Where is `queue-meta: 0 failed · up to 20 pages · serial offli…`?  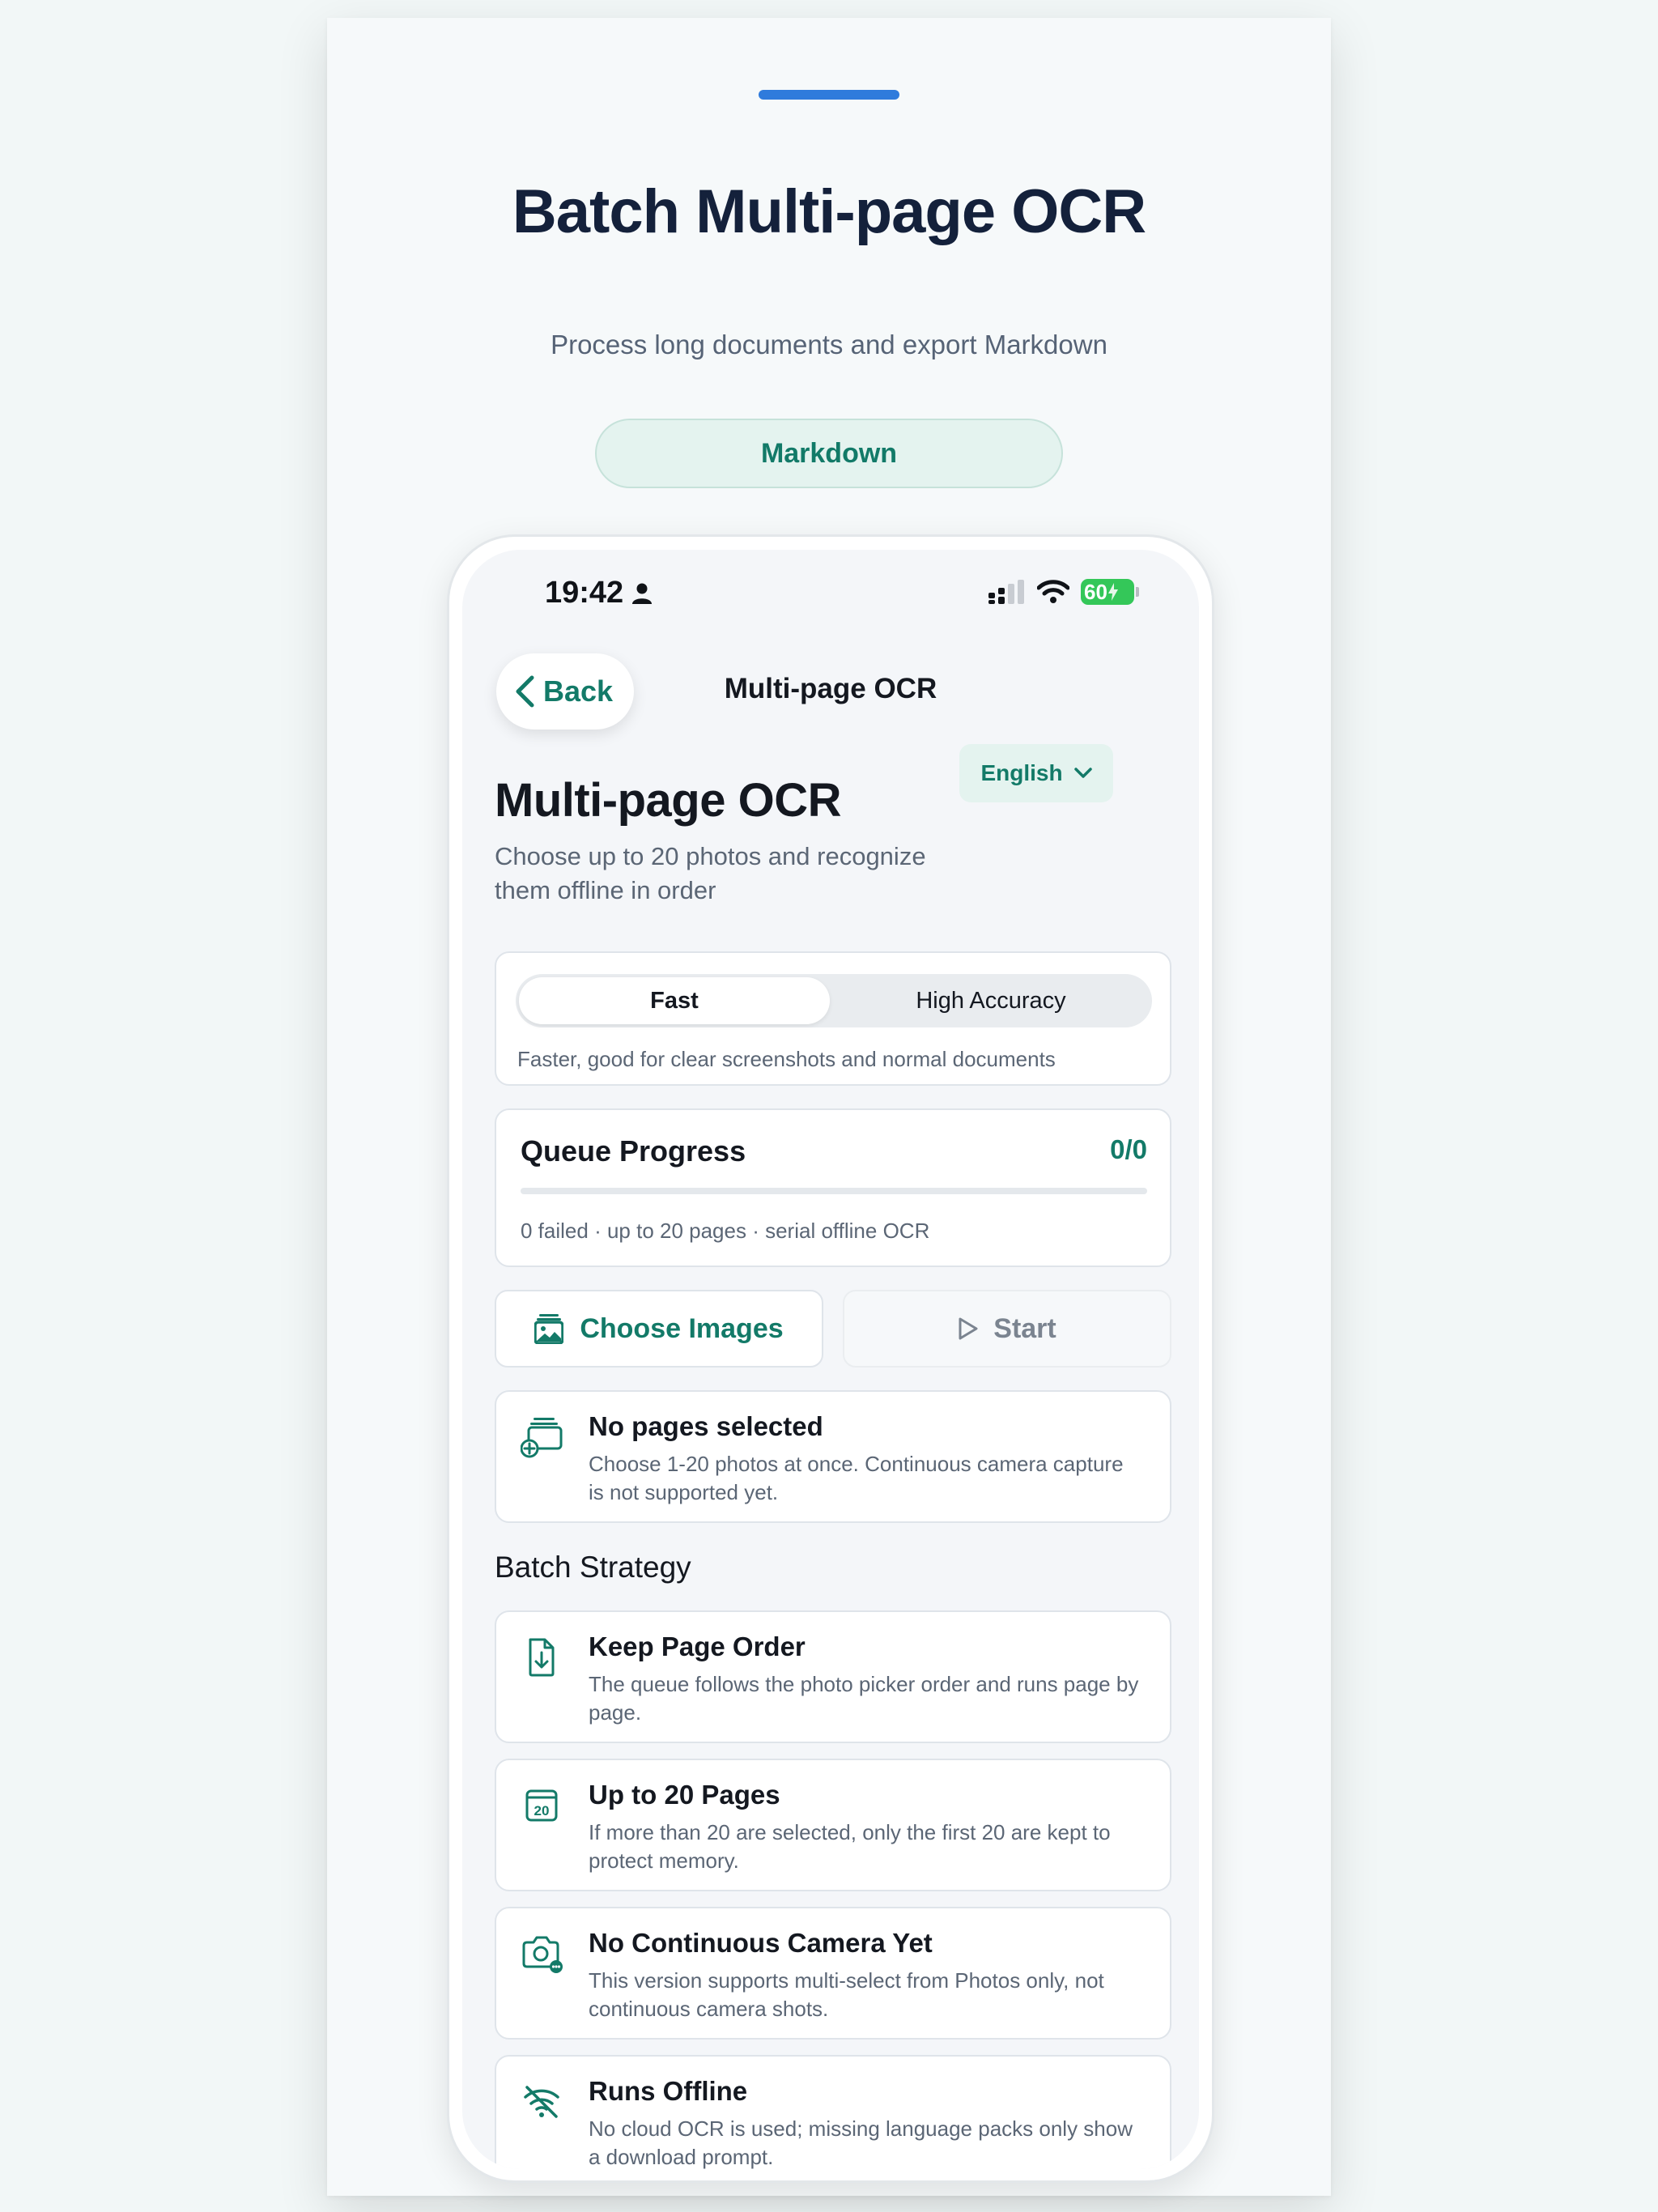
queue-meta: 0 failed · up to 20 pages · serial offli… is located at coordinates (725, 1231).